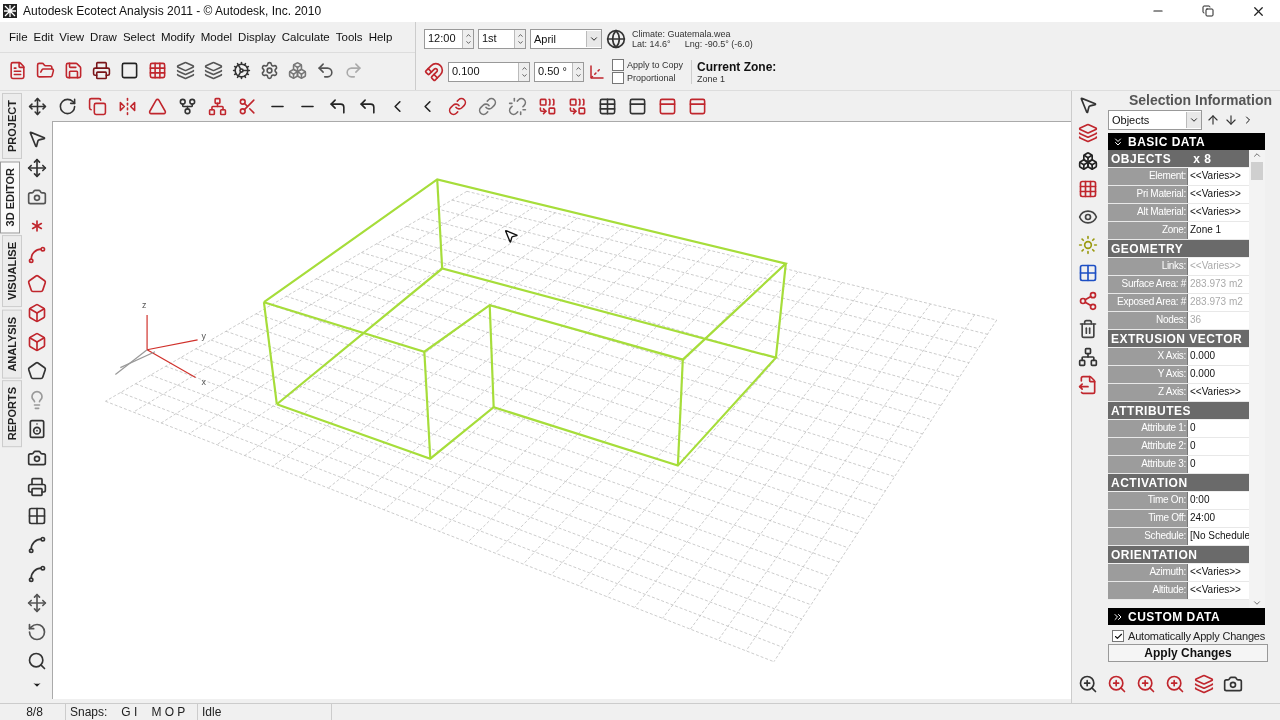 The height and width of the screenshot is (720, 1280). I want to click on undo-icon, so click(325, 70).